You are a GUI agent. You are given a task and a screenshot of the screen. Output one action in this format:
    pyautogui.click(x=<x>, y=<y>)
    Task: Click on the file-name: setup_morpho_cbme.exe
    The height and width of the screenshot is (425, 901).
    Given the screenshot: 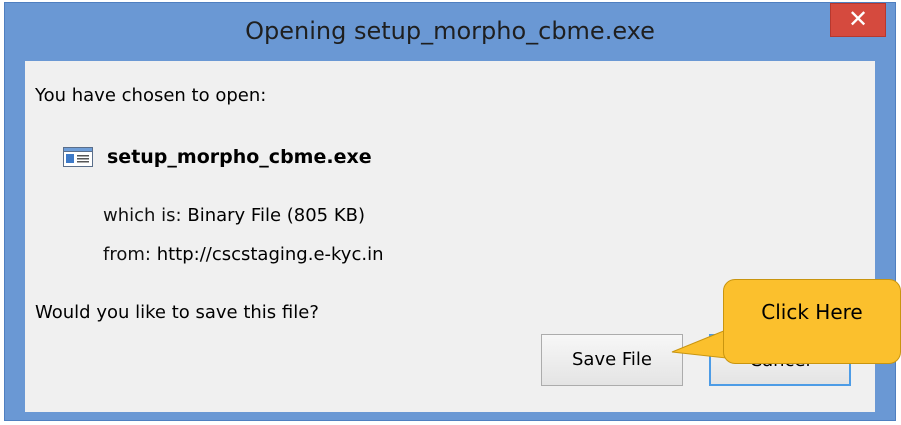 What is the action you would take?
    pyautogui.click(x=239, y=157)
    